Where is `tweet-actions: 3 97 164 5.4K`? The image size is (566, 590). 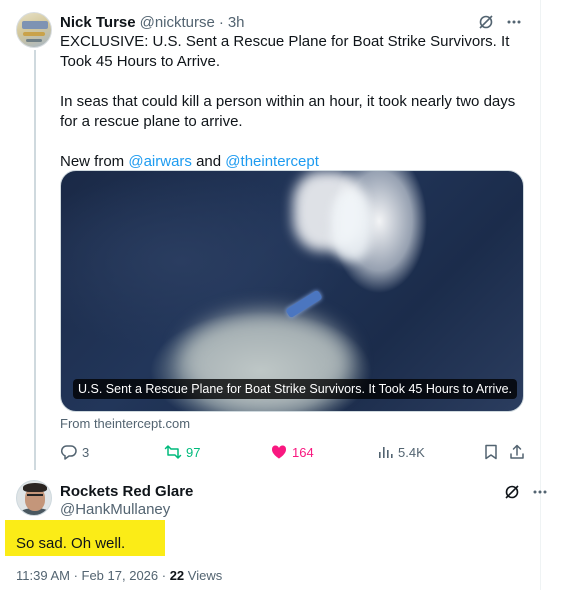
tweet-actions: 3 97 164 5.4K is located at coordinates (295, 452).